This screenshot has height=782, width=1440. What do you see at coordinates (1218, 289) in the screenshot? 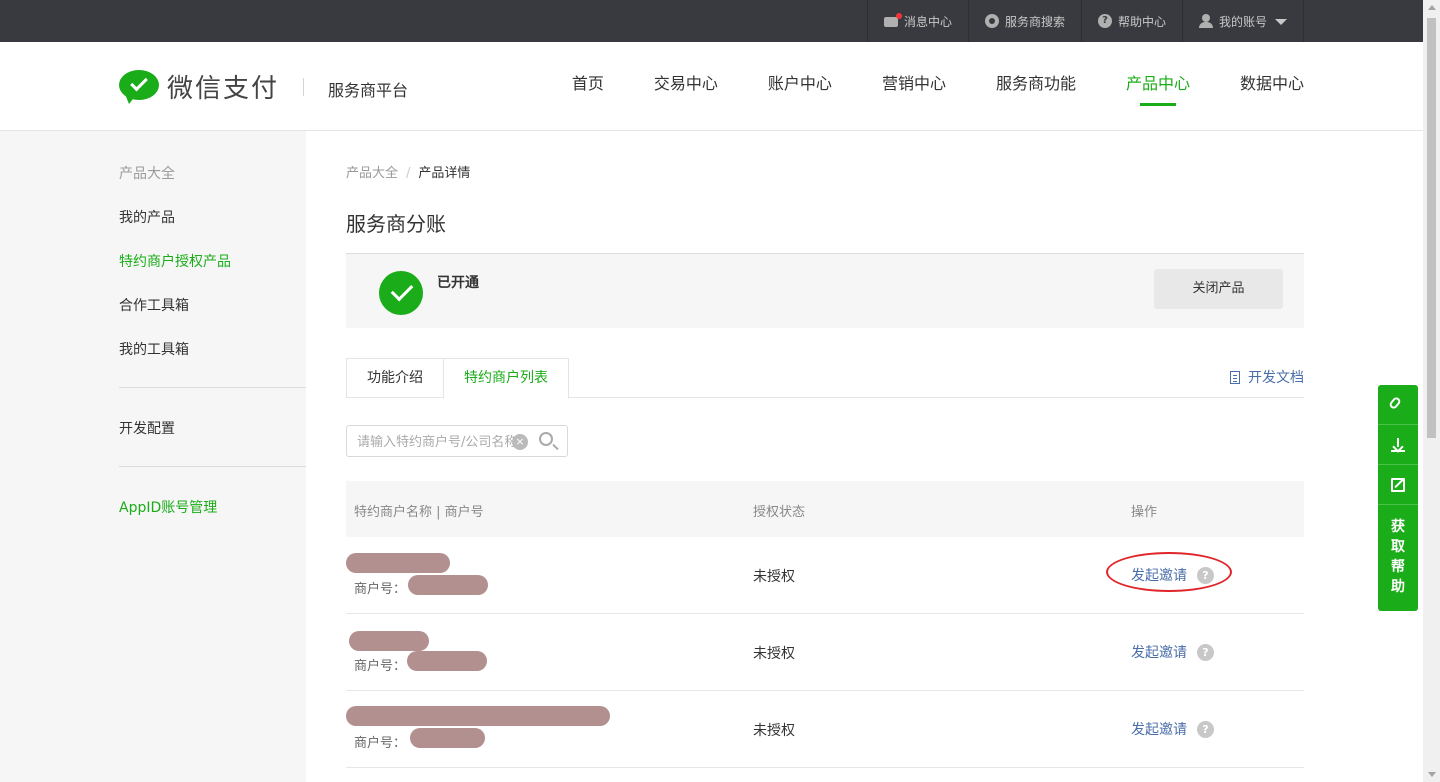
I see `close-product-button: 关闭产品` at bounding box center [1218, 289].